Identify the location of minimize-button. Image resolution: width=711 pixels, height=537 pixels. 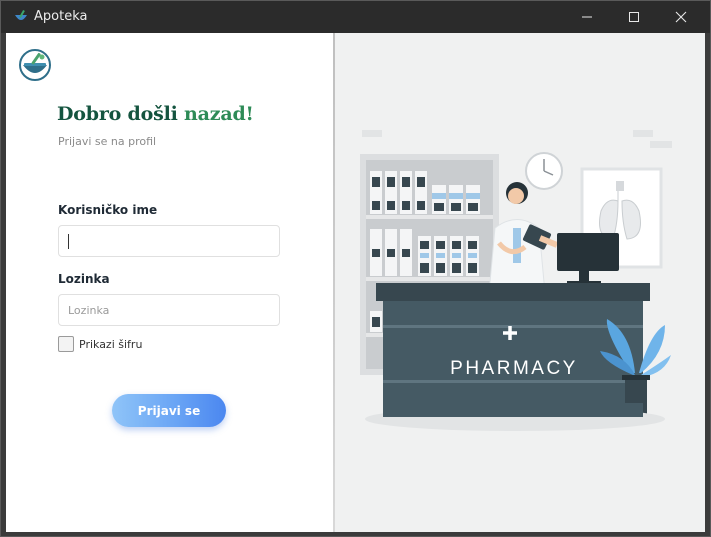
(587, 17).